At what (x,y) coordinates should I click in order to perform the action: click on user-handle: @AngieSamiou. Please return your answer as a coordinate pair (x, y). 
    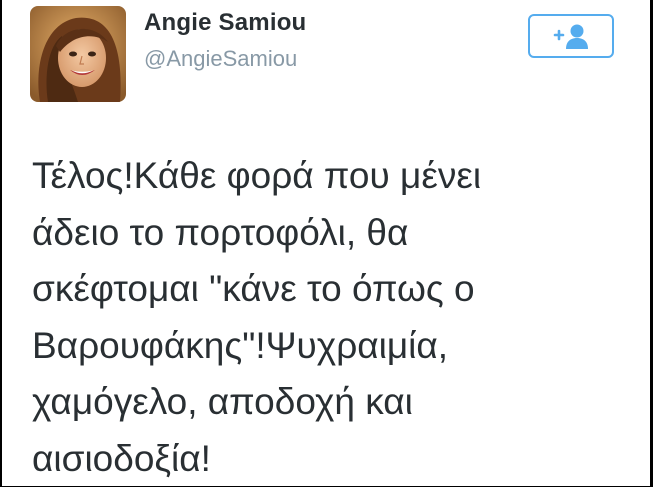
    Looking at the image, I should click on (220, 59).